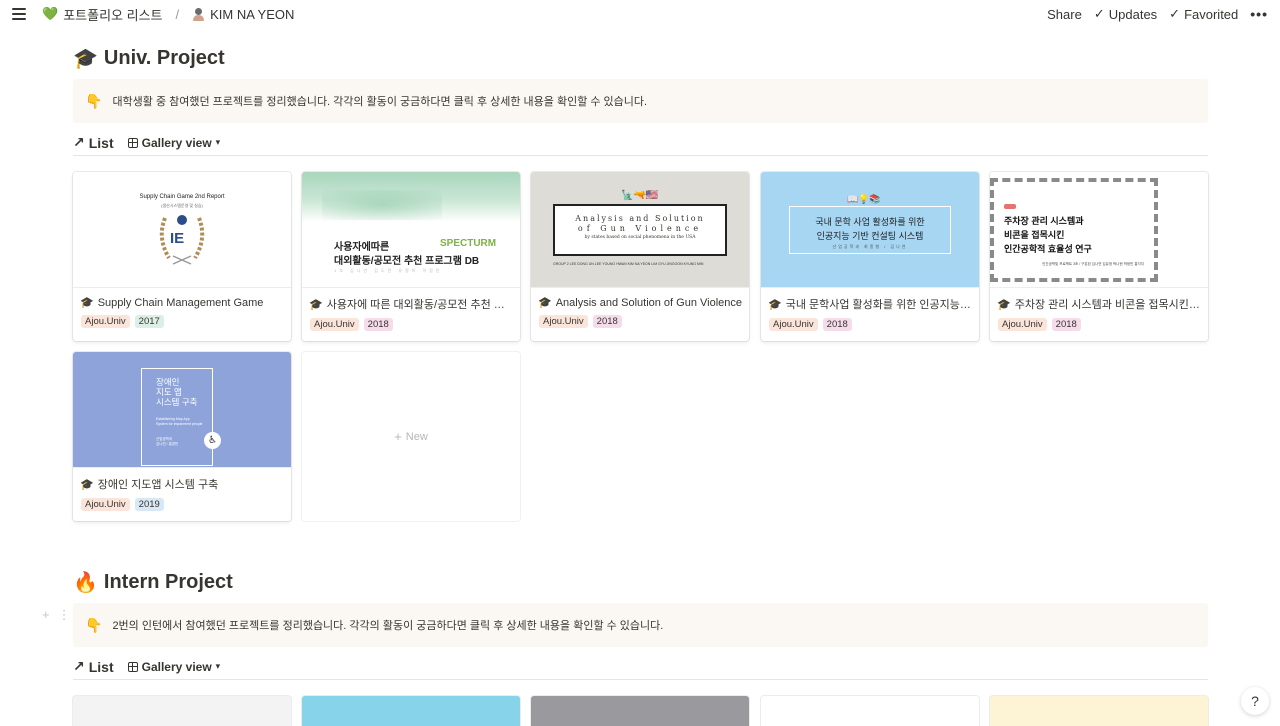 The width and height of the screenshot is (1280, 726). Describe the element at coordinates (1044, 221) in the screenshot. I see `thumb-line-1: 주차장 관리 시스템과` at that location.